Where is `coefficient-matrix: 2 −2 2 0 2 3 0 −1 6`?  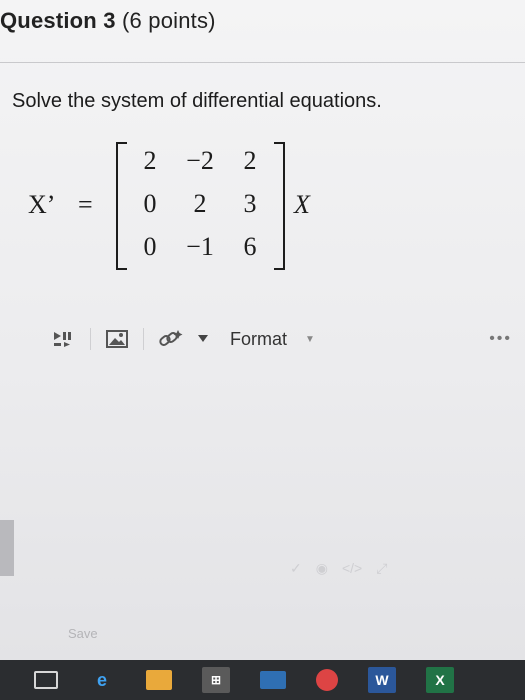 coefficient-matrix: 2 −2 2 0 2 3 0 −1 6 is located at coordinates (200, 204).